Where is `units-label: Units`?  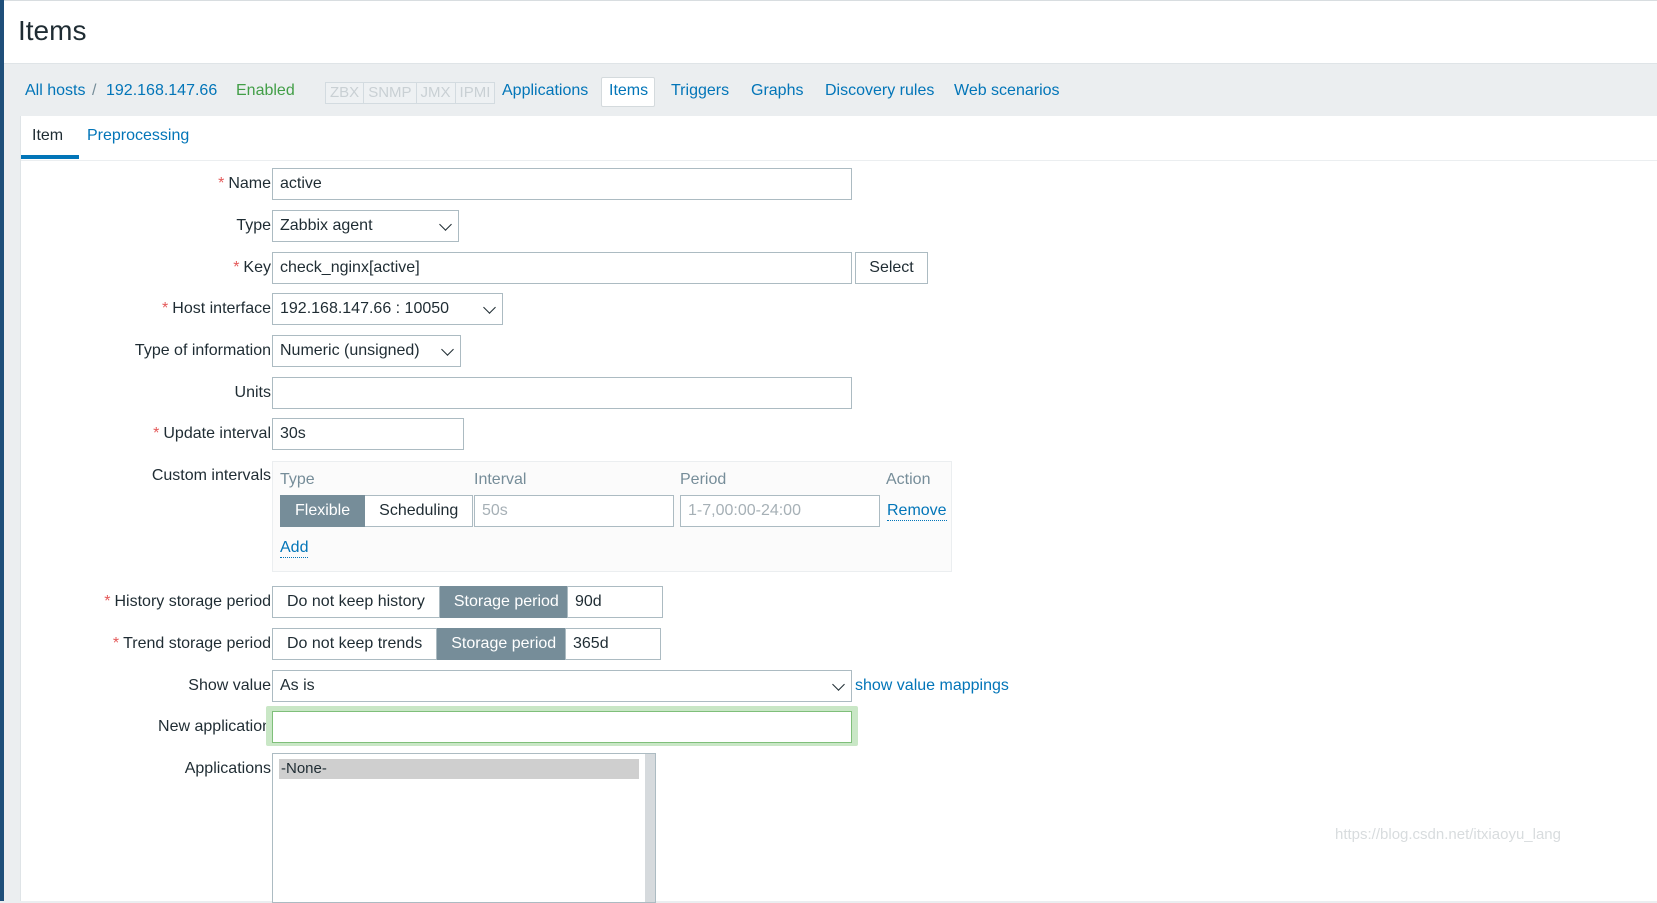
units-label: Units is located at coordinates (252, 392).